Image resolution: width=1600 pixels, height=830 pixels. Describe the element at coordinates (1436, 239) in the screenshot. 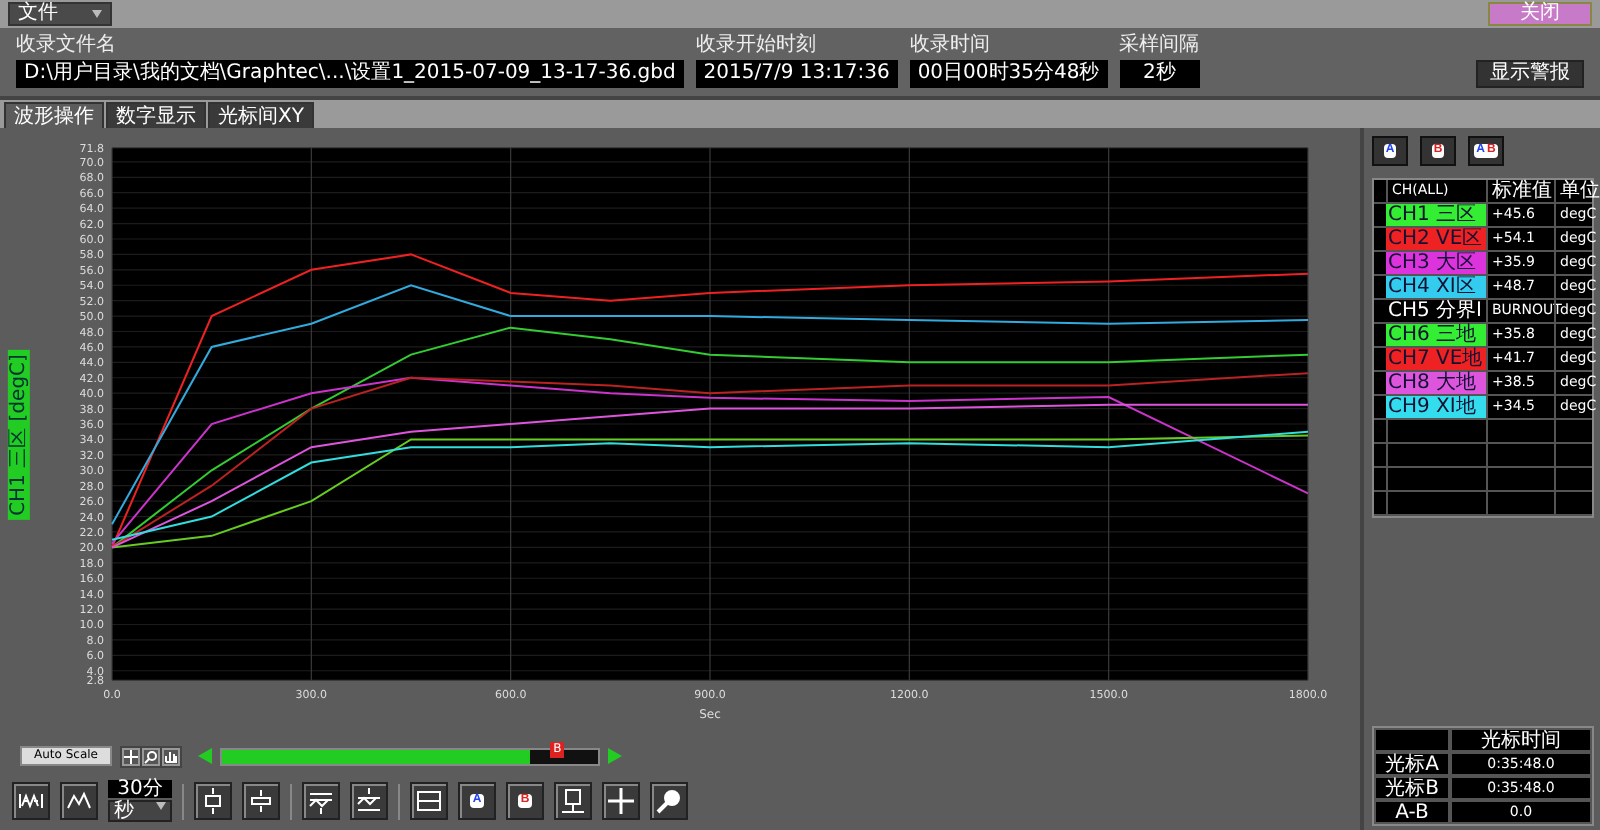

I see `channel-label: CH2 VE区` at that location.